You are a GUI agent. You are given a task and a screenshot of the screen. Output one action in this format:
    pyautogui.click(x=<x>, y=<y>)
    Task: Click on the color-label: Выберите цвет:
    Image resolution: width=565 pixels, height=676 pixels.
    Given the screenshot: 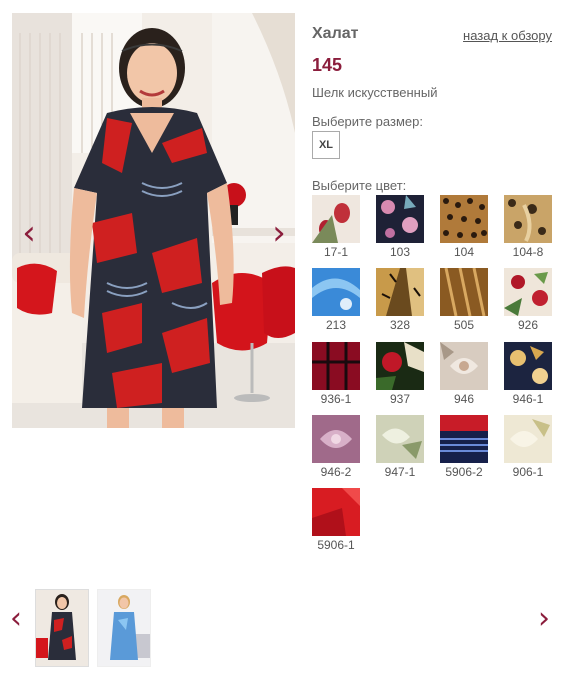 What is the action you would take?
    pyautogui.click(x=359, y=185)
    